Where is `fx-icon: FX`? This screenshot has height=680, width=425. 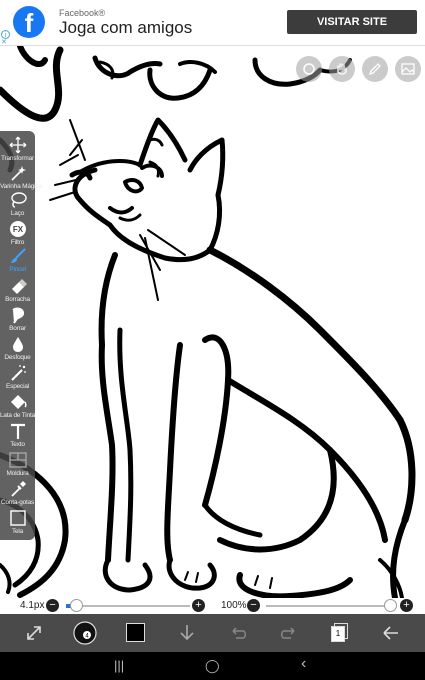
fx-icon: FX is located at coordinates (17, 229).